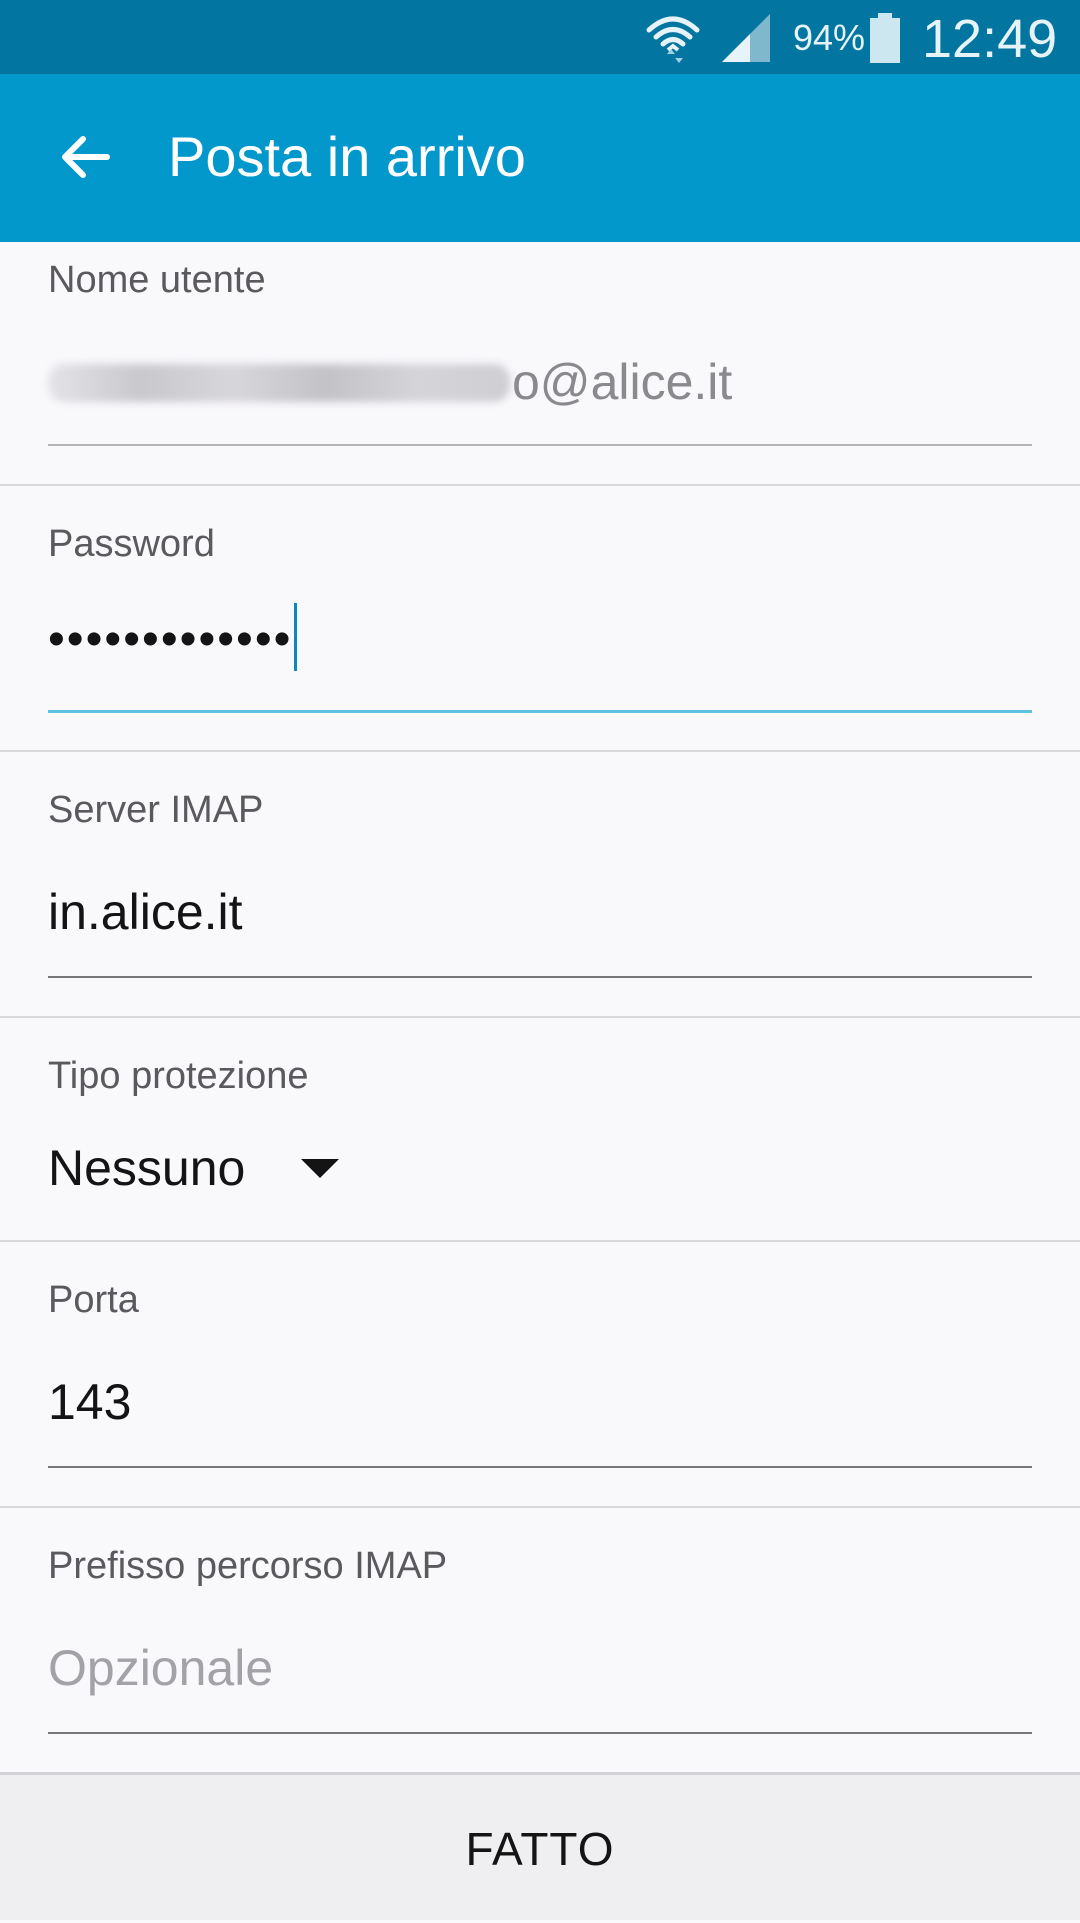 The image size is (1080, 1923). What do you see at coordinates (540, 1641) in the screenshot?
I see `imap-path-prefix-section: Prefisso percorso IMAP Opzionale` at bounding box center [540, 1641].